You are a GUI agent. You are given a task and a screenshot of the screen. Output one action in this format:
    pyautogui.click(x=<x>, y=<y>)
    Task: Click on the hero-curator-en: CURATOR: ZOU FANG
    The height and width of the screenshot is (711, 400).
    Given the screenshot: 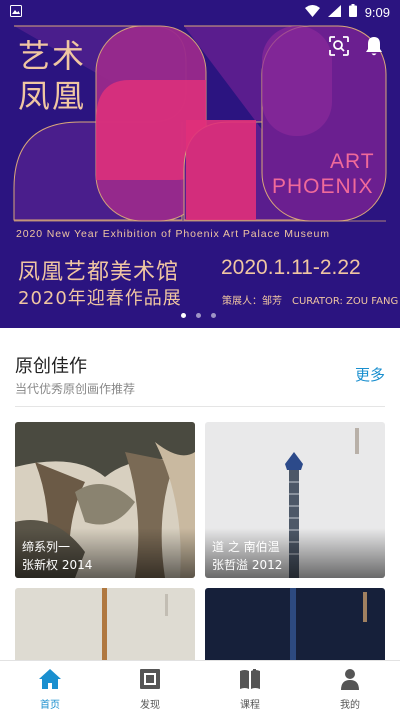 What is the action you would take?
    pyautogui.click(x=345, y=301)
    